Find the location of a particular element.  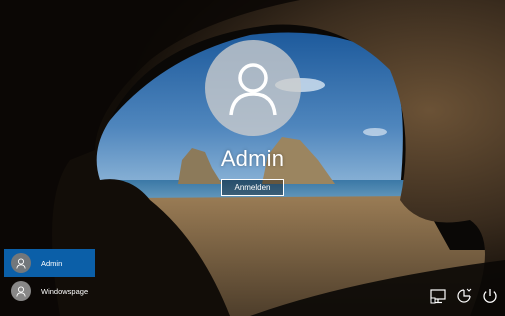

ease-of-access-icon is located at coordinates (464, 296).